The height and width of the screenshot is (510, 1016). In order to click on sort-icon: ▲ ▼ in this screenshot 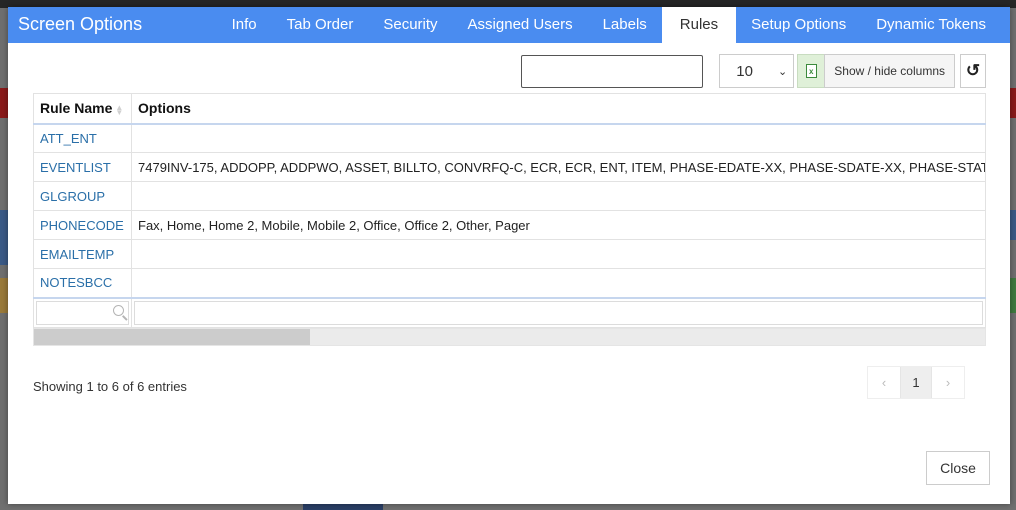, I will do `click(119, 109)`.